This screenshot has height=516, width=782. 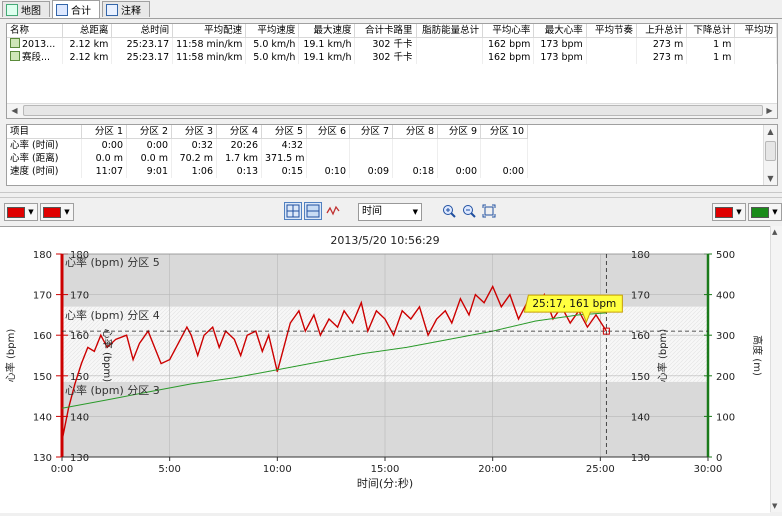 What do you see at coordinates (390, 212) in the screenshot?
I see `x-axis-select: 时间 ▼` at bounding box center [390, 212].